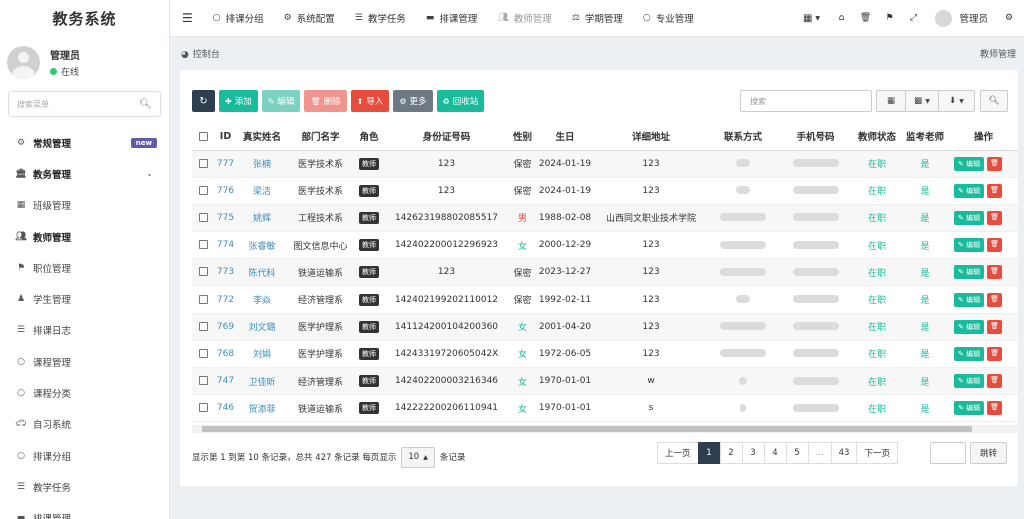 The width and height of the screenshot is (1024, 519). What do you see at coordinates (309, 18) in the screenshot?
I see `top-nav-item-1: ⚙ 系统配置` at bounding box center [309, 18].